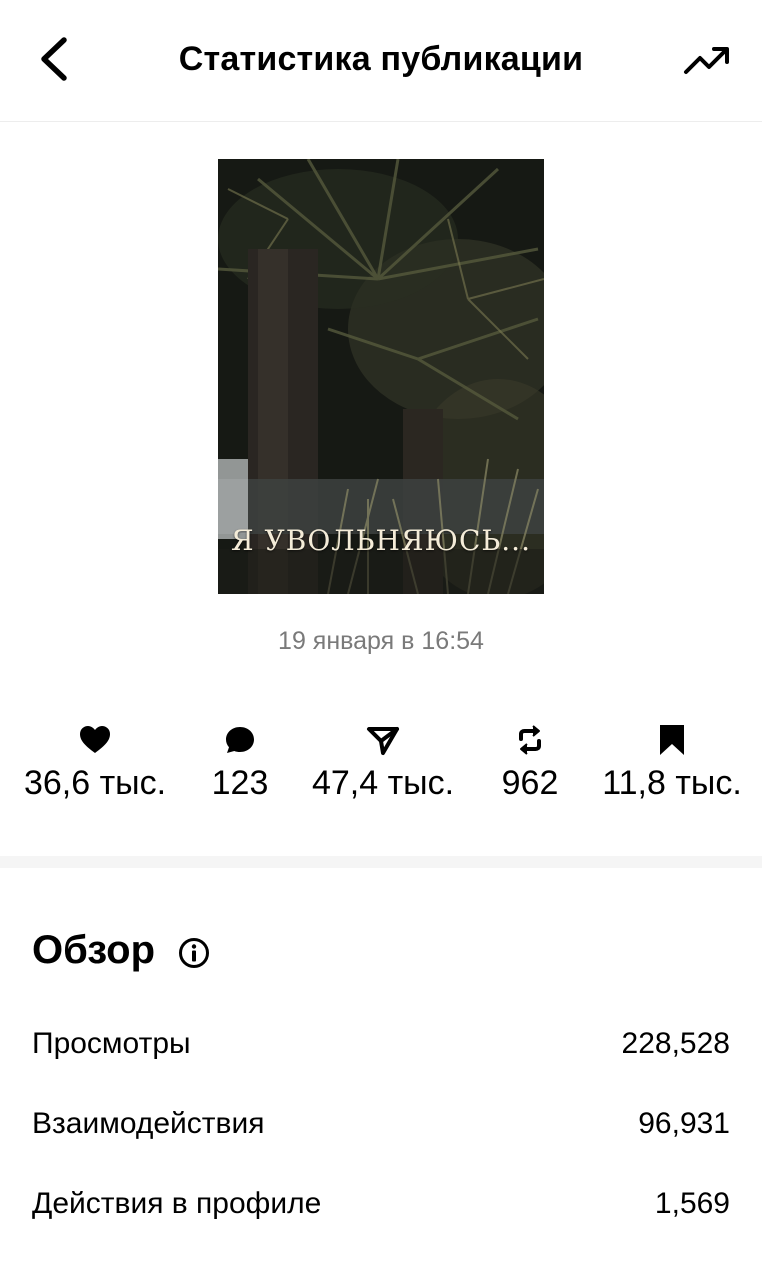 The height and width of the screenshot is (1280, 762). Describe the element at coordinates (383, 783) in the screenshot. I see `shares-count: 47,4 тыс.` at that location.